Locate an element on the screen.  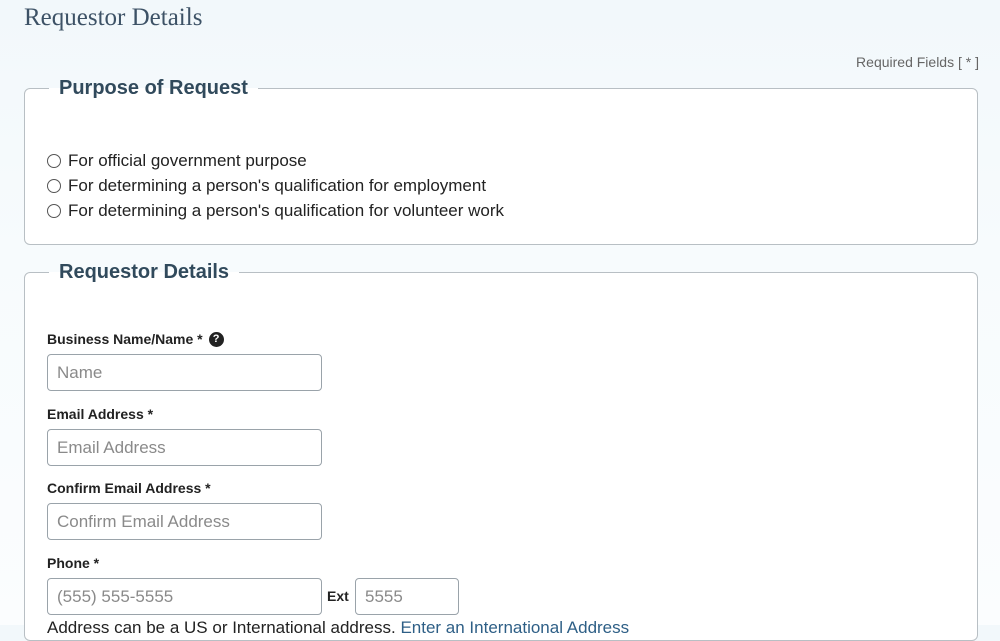
phone-ext-input is located at coordinates (407, 596).